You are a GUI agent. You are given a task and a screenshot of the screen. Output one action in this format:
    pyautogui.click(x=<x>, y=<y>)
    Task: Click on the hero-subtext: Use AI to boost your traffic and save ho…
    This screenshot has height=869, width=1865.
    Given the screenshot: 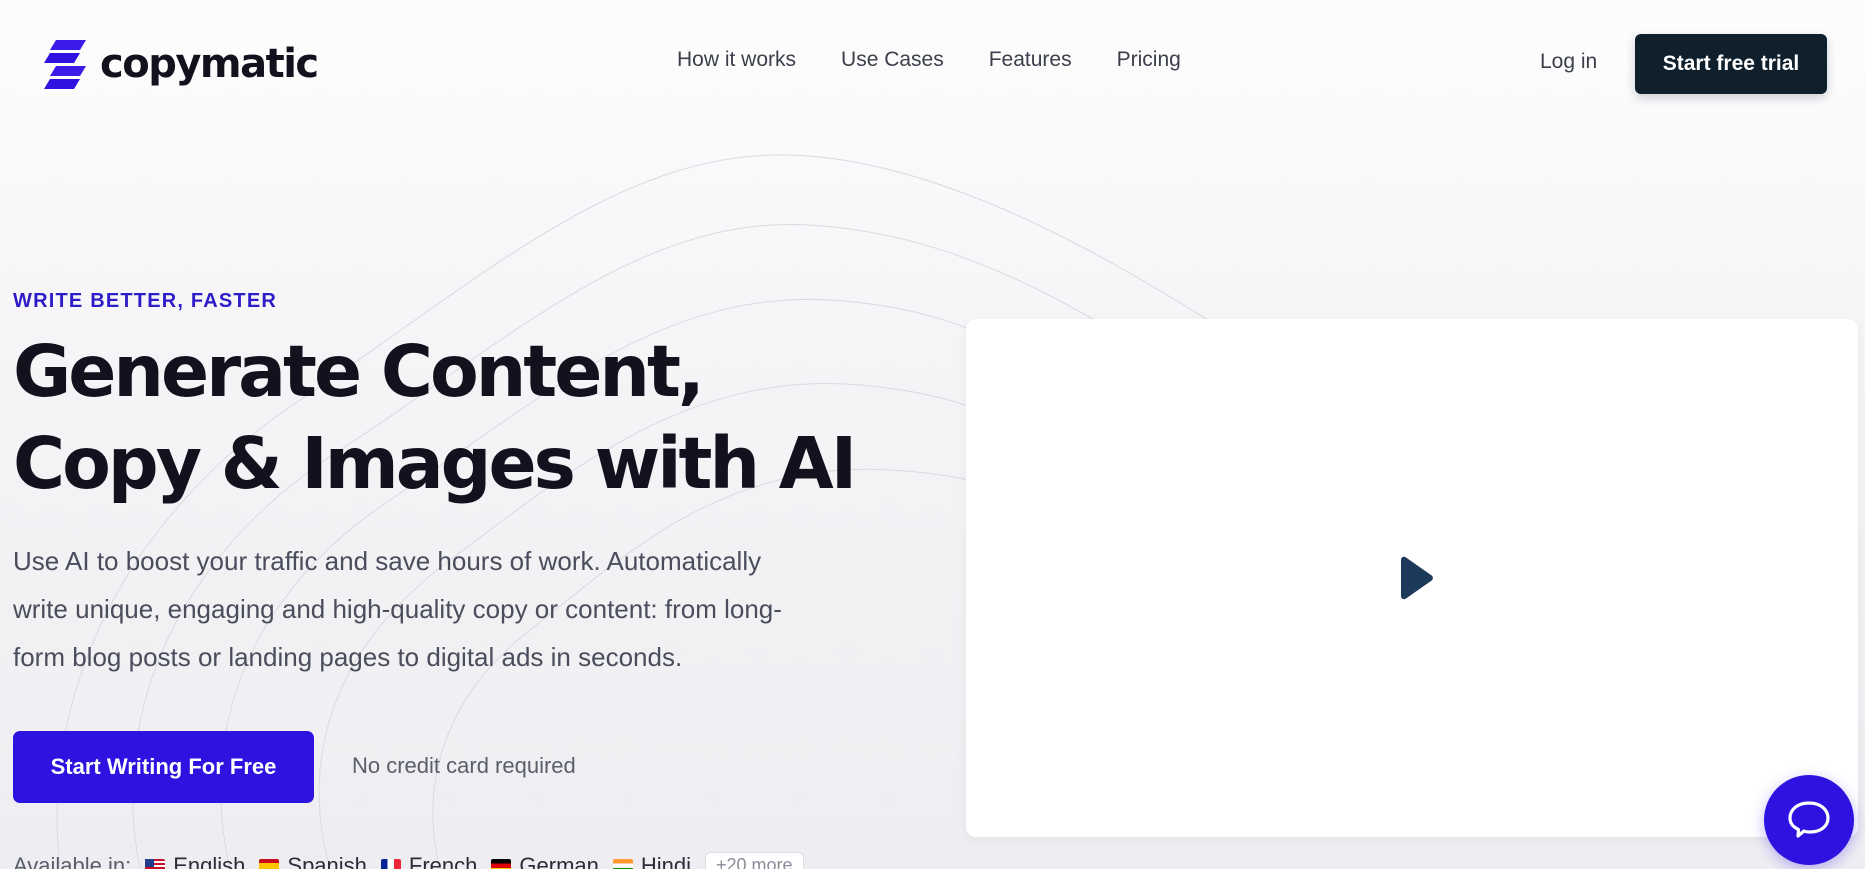 What is the action you would take?
    pyautogui.click(x=397, y=609)
    